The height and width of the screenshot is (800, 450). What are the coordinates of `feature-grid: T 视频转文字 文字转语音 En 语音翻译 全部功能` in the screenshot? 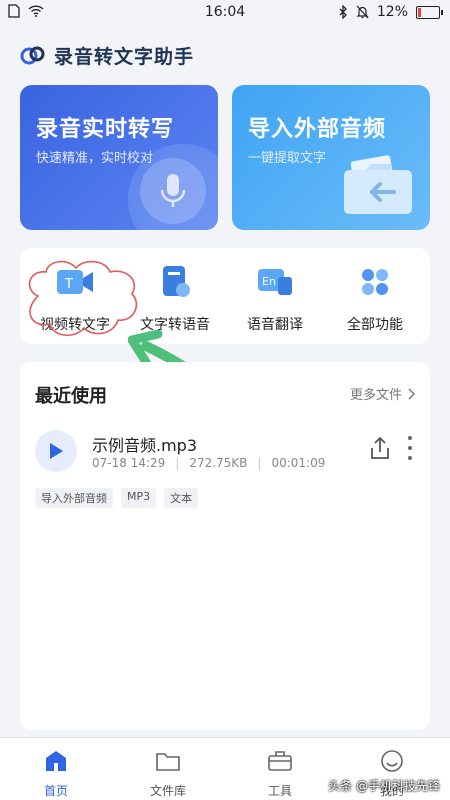 It's located at (225, 296).